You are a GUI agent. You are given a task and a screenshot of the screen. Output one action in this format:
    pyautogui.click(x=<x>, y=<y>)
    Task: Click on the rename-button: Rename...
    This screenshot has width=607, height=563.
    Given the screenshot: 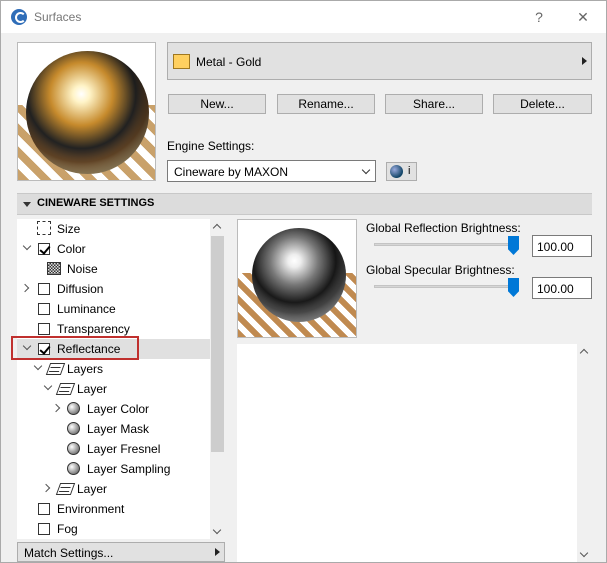 What is the action you would take?
    pyautogui.click(x=326, y=104)
    